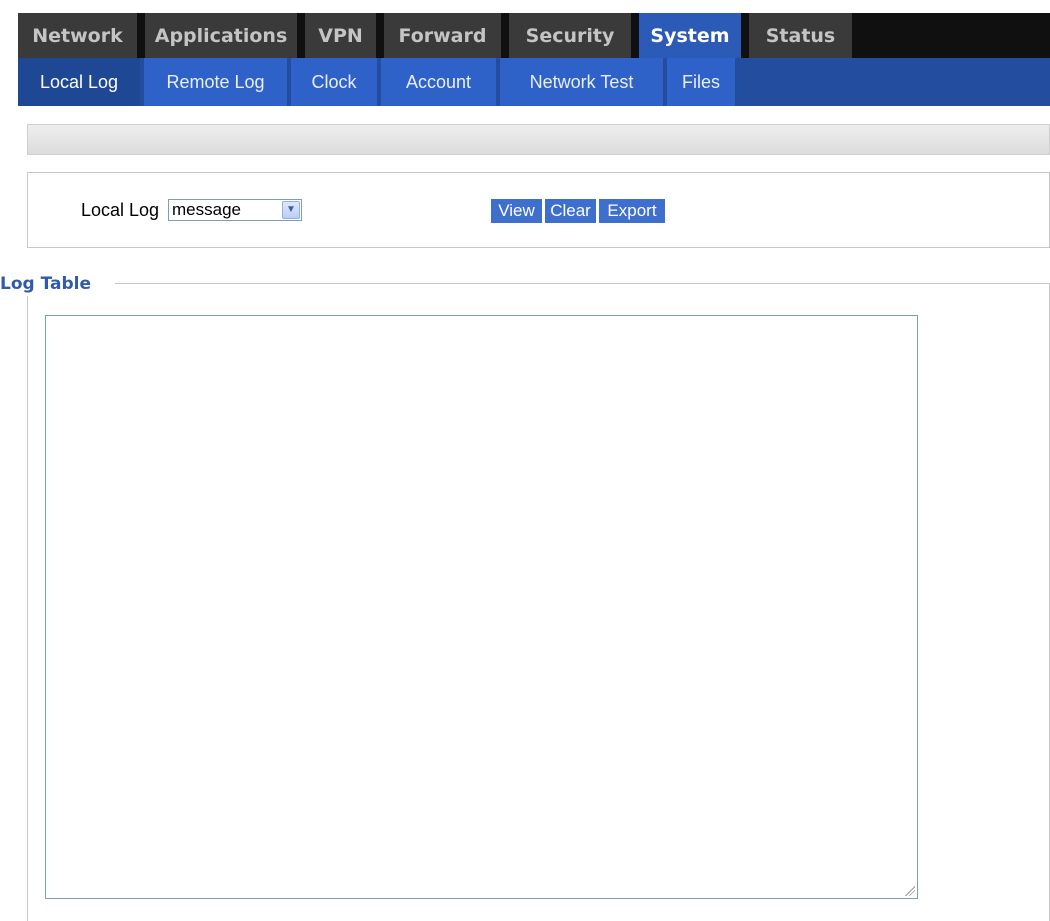 The height and width of the screenshot is (921, 1050). I want to click on status-strip, so click(538, 139).